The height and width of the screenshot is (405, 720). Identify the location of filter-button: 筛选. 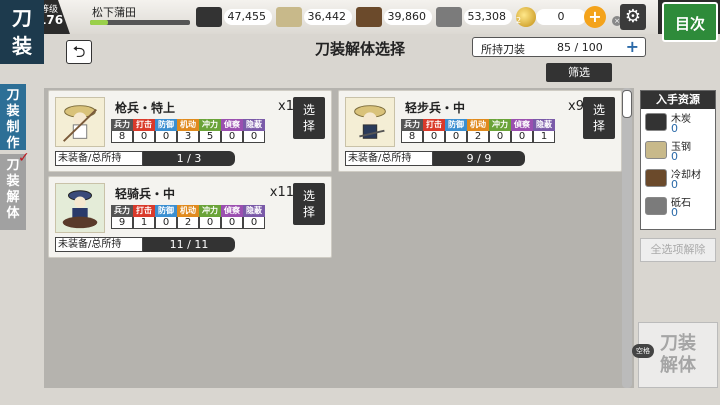
(579, 72).